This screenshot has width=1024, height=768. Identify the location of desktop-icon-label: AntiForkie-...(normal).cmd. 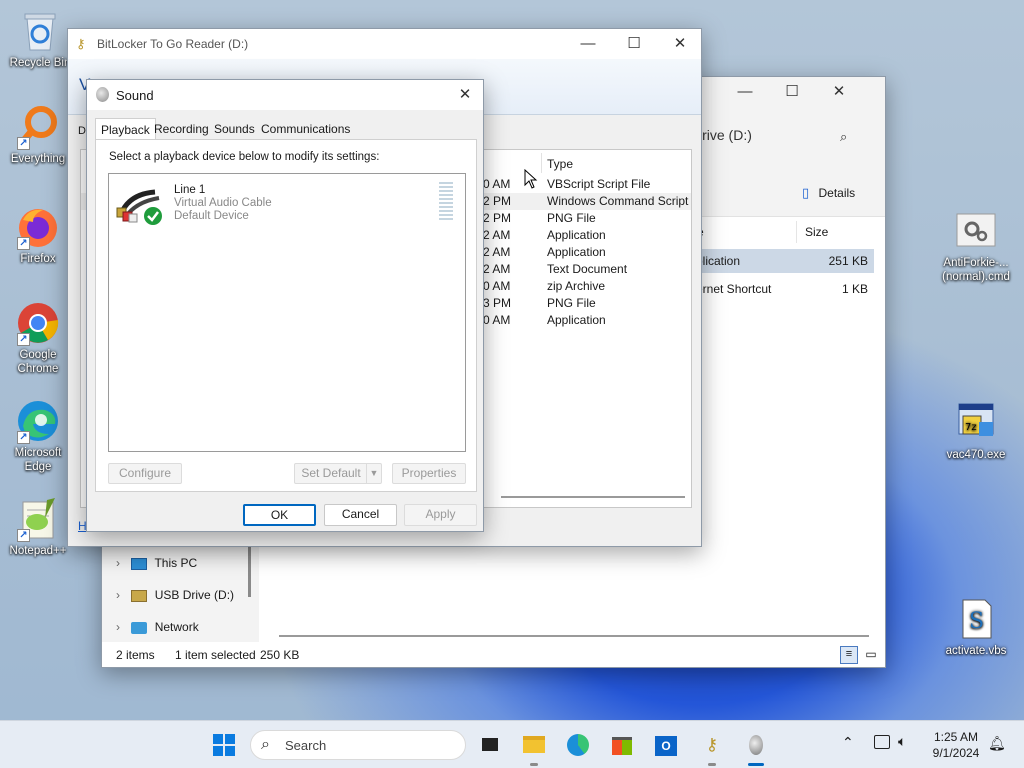
(976, 270).